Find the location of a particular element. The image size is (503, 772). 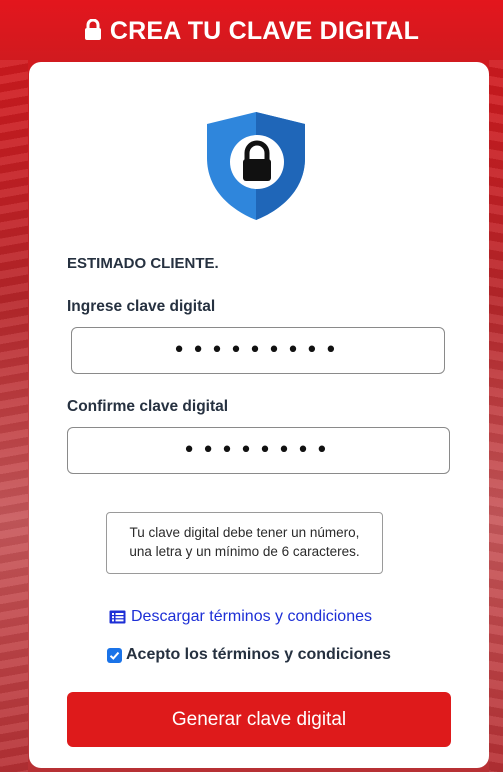

accept-terms-label: Acepto los términos y condiciones is located at coordinates (258, 654).